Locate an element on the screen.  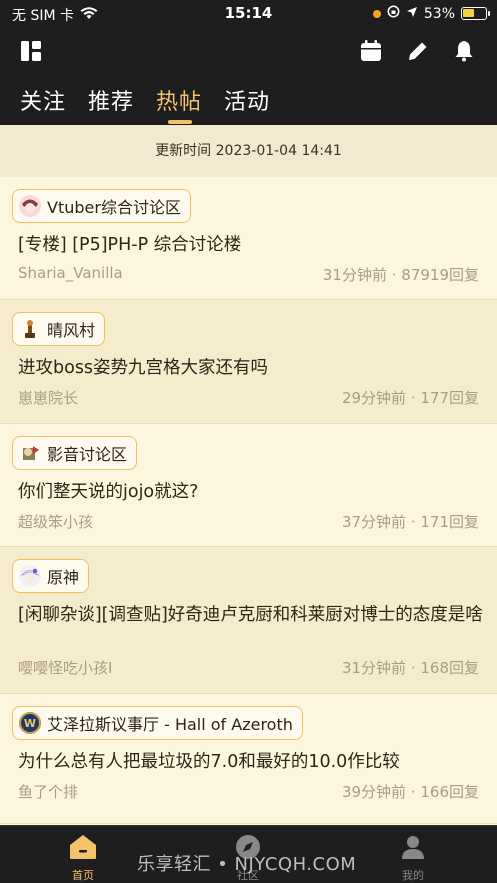
nav-home: 首页 is located at coordinates (83, 858).